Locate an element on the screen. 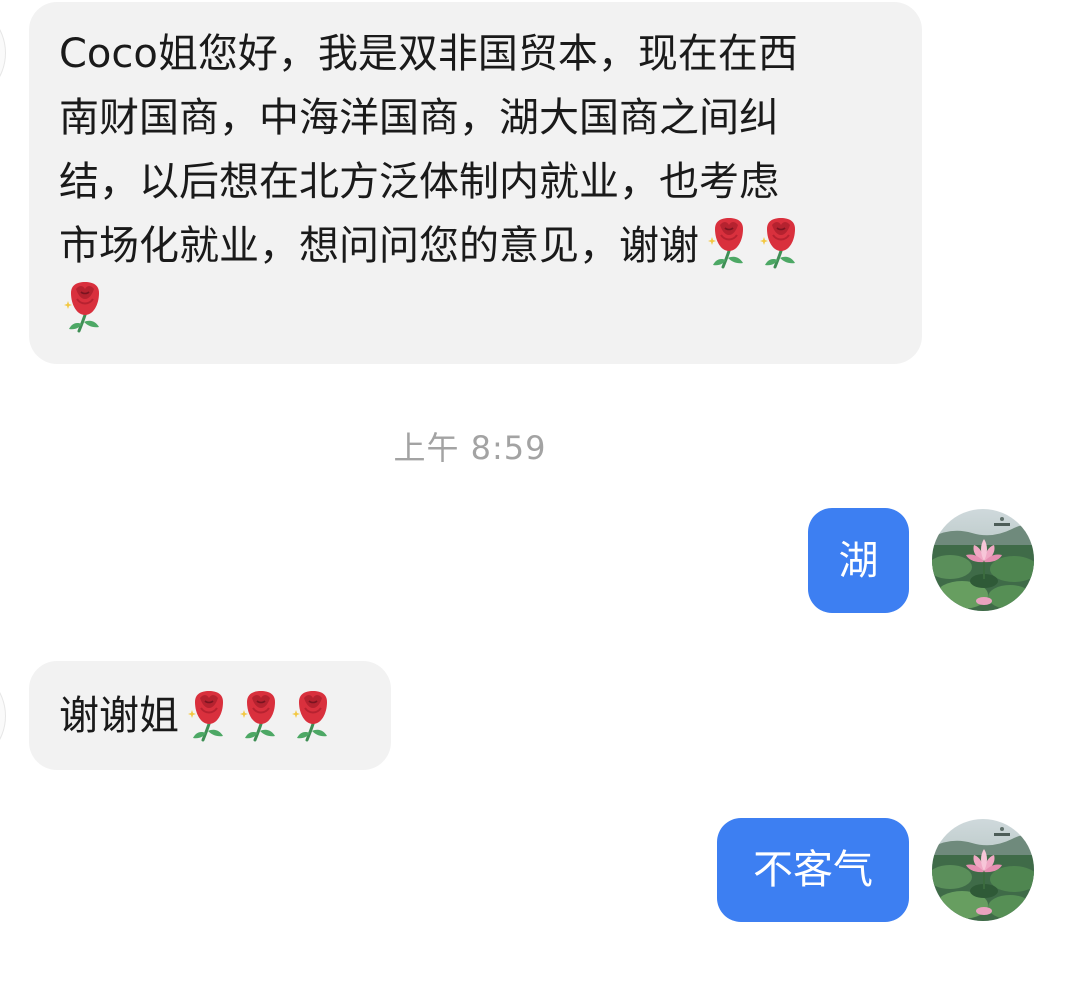 The height and width of the screenshot is (983, 1080). message-text-line is located at coordinates (478, 310).